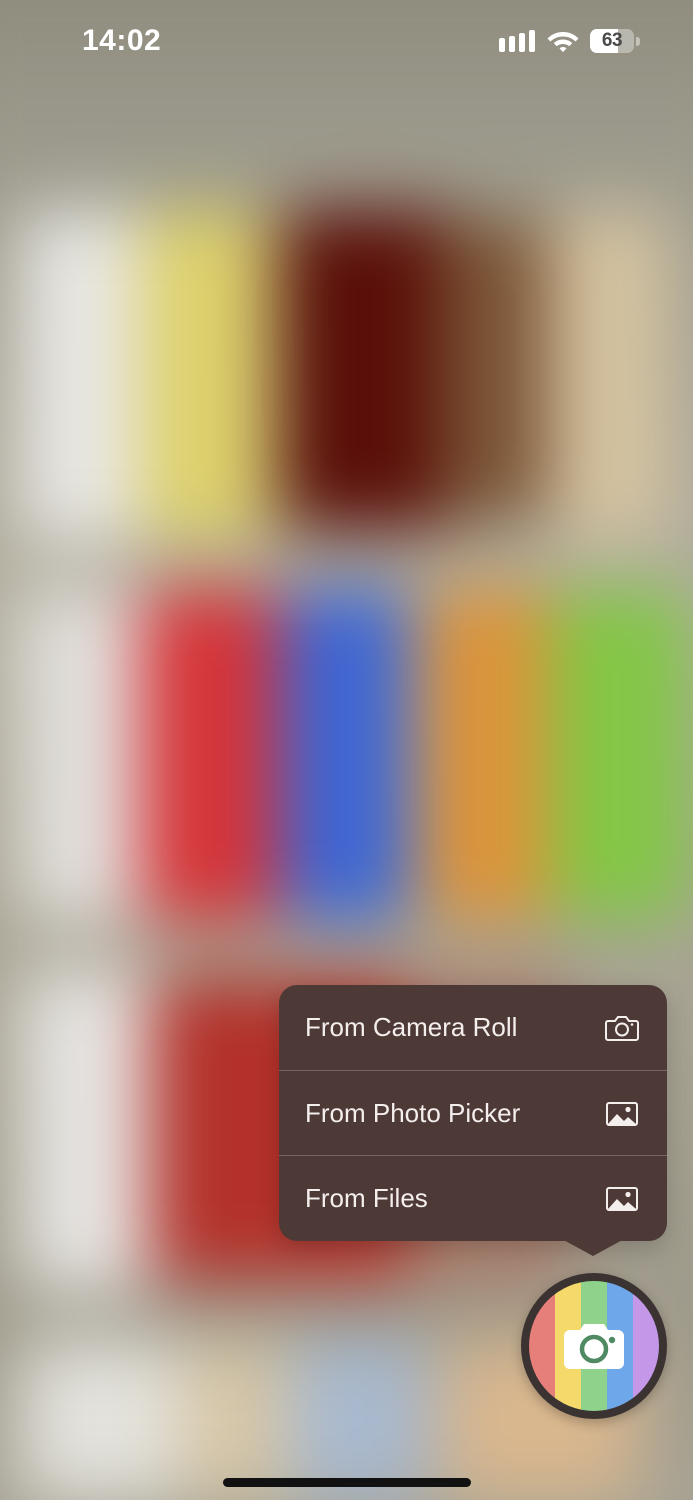  Describe the element at coordinates (593, 1247) in the screenshot. I see `menu-pointer` at that location.